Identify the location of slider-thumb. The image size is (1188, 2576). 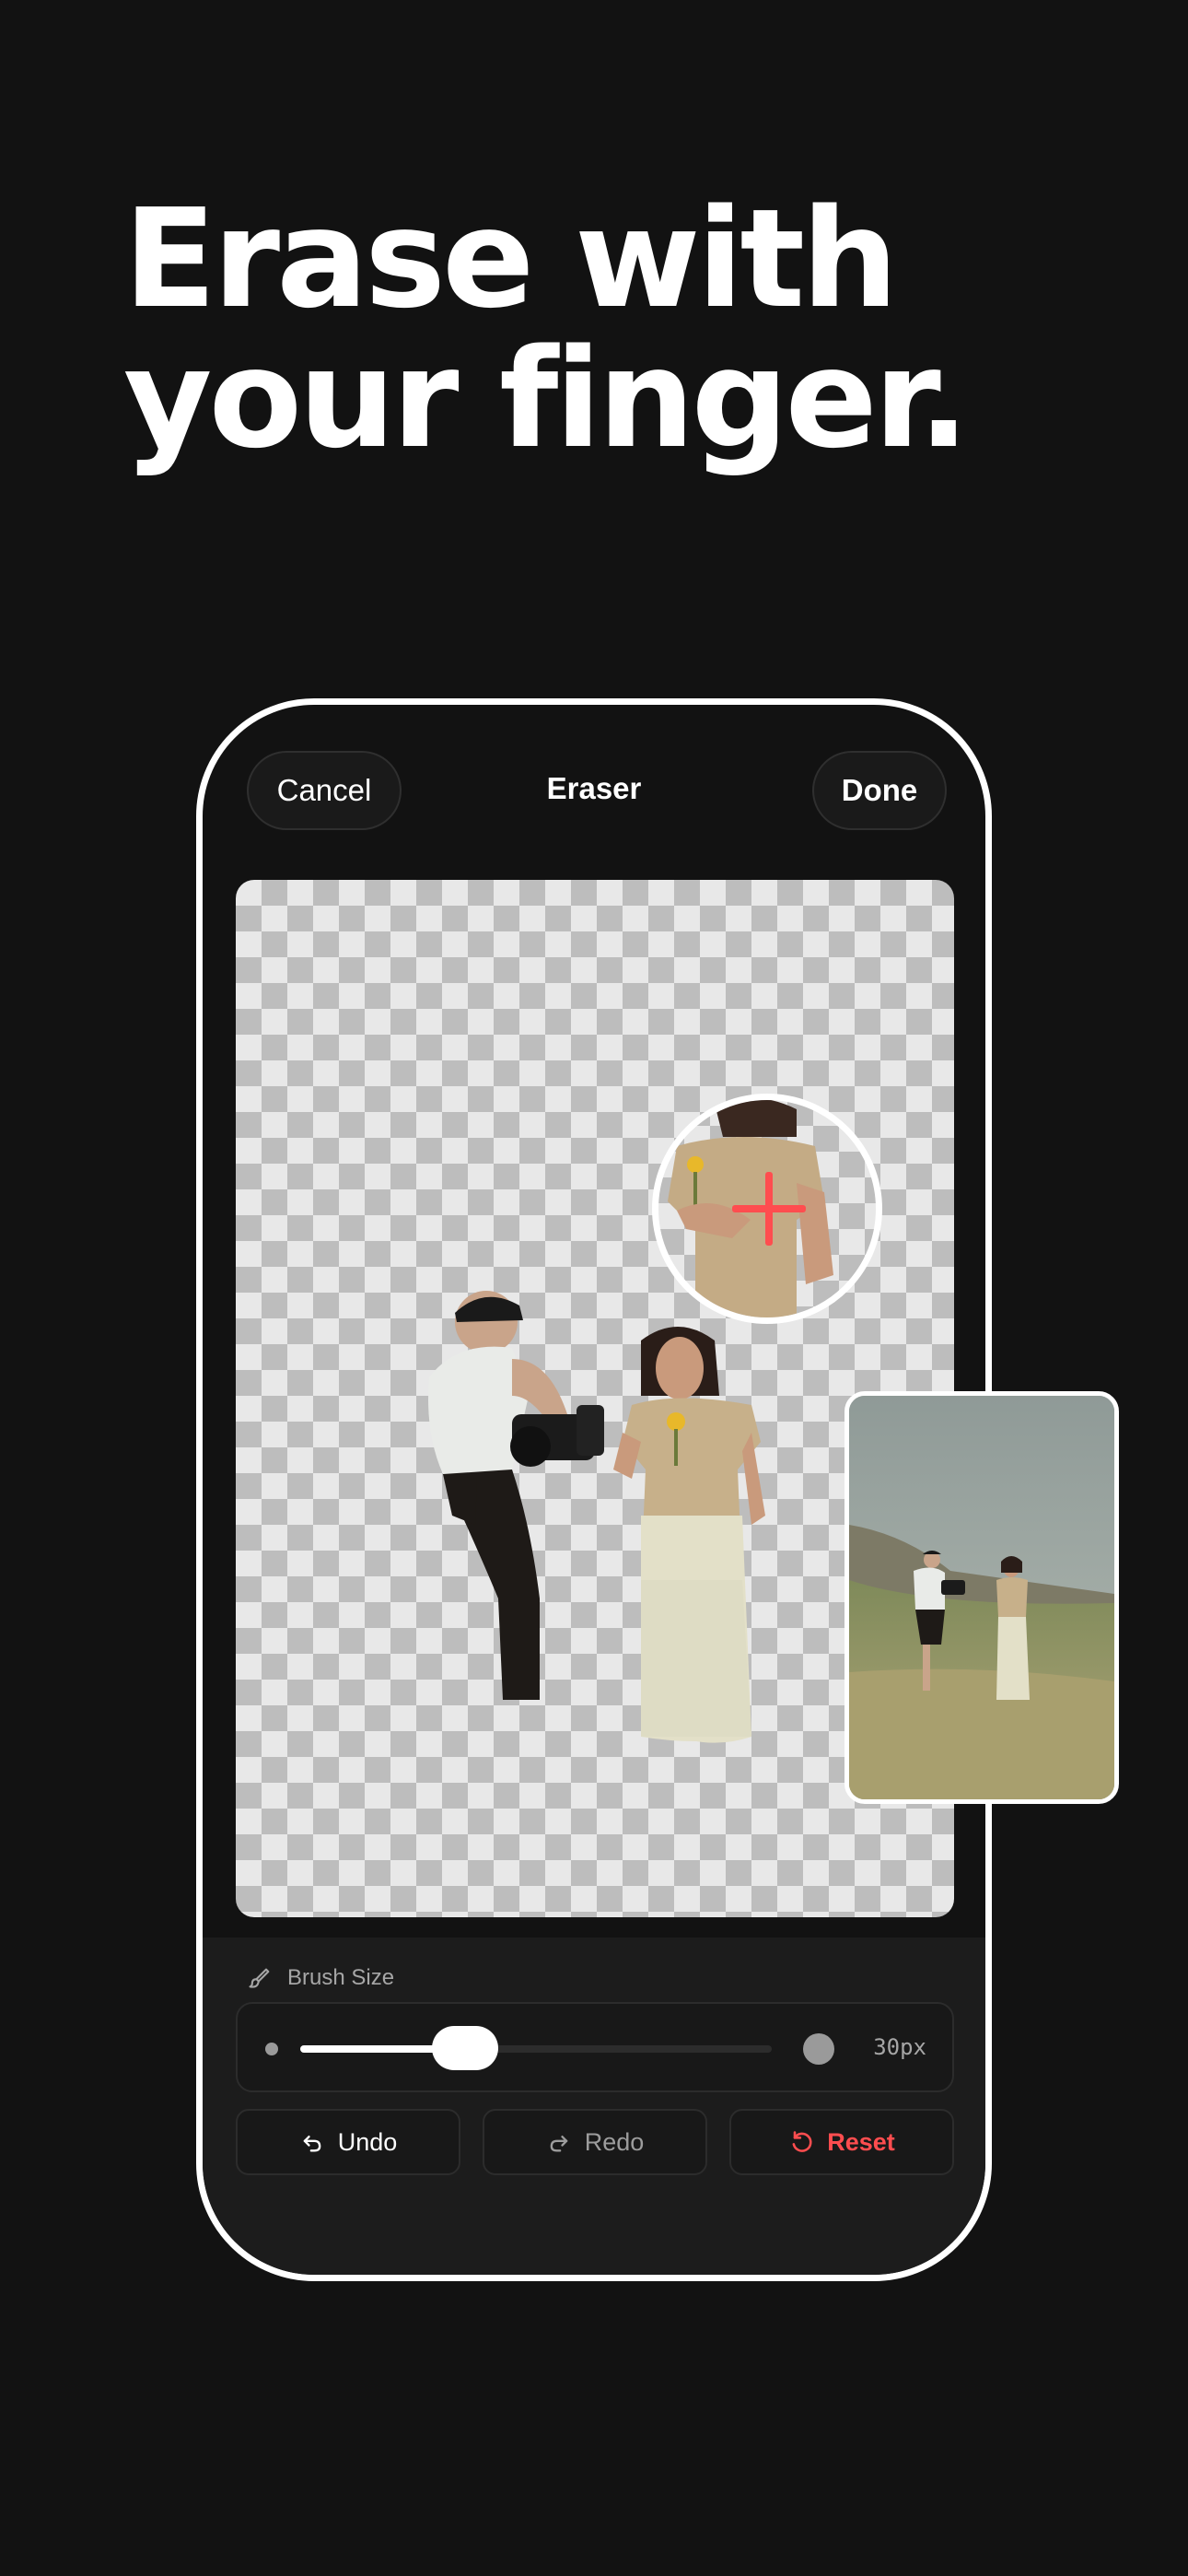
(465, 2048).